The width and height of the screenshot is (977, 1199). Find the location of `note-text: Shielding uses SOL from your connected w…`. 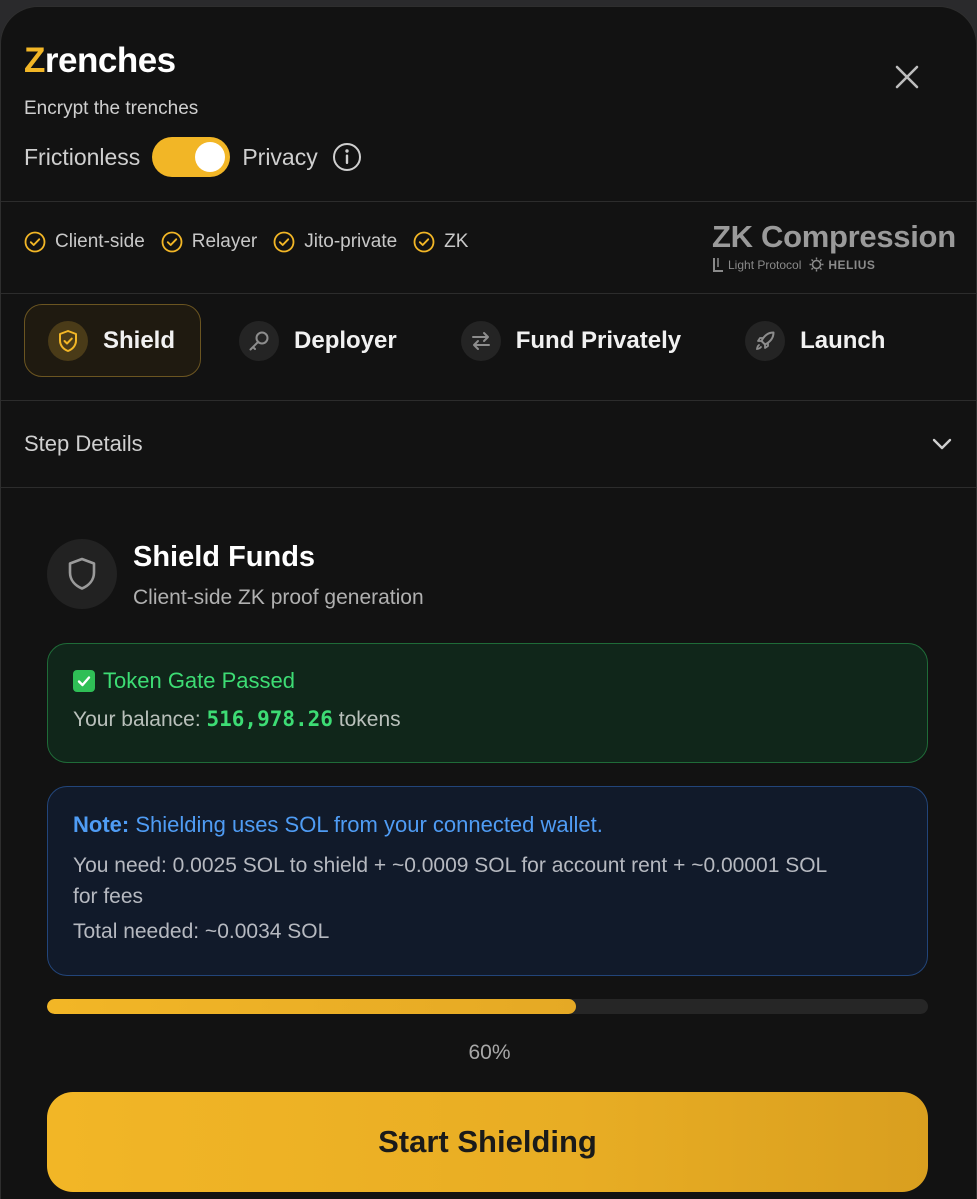

note-text: Shielding uses SOL from your connected w… is located at coordinates (366, 824).